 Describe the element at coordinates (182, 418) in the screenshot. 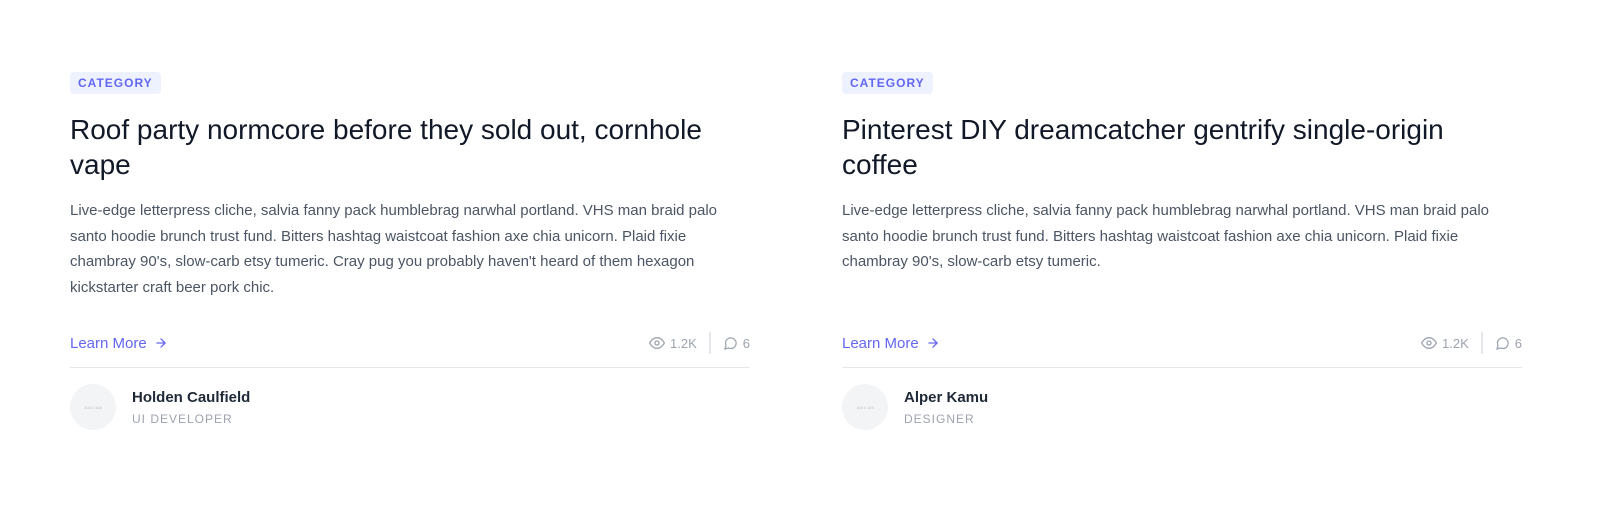

I see `author-role: UI DEVELOPER` at that location.